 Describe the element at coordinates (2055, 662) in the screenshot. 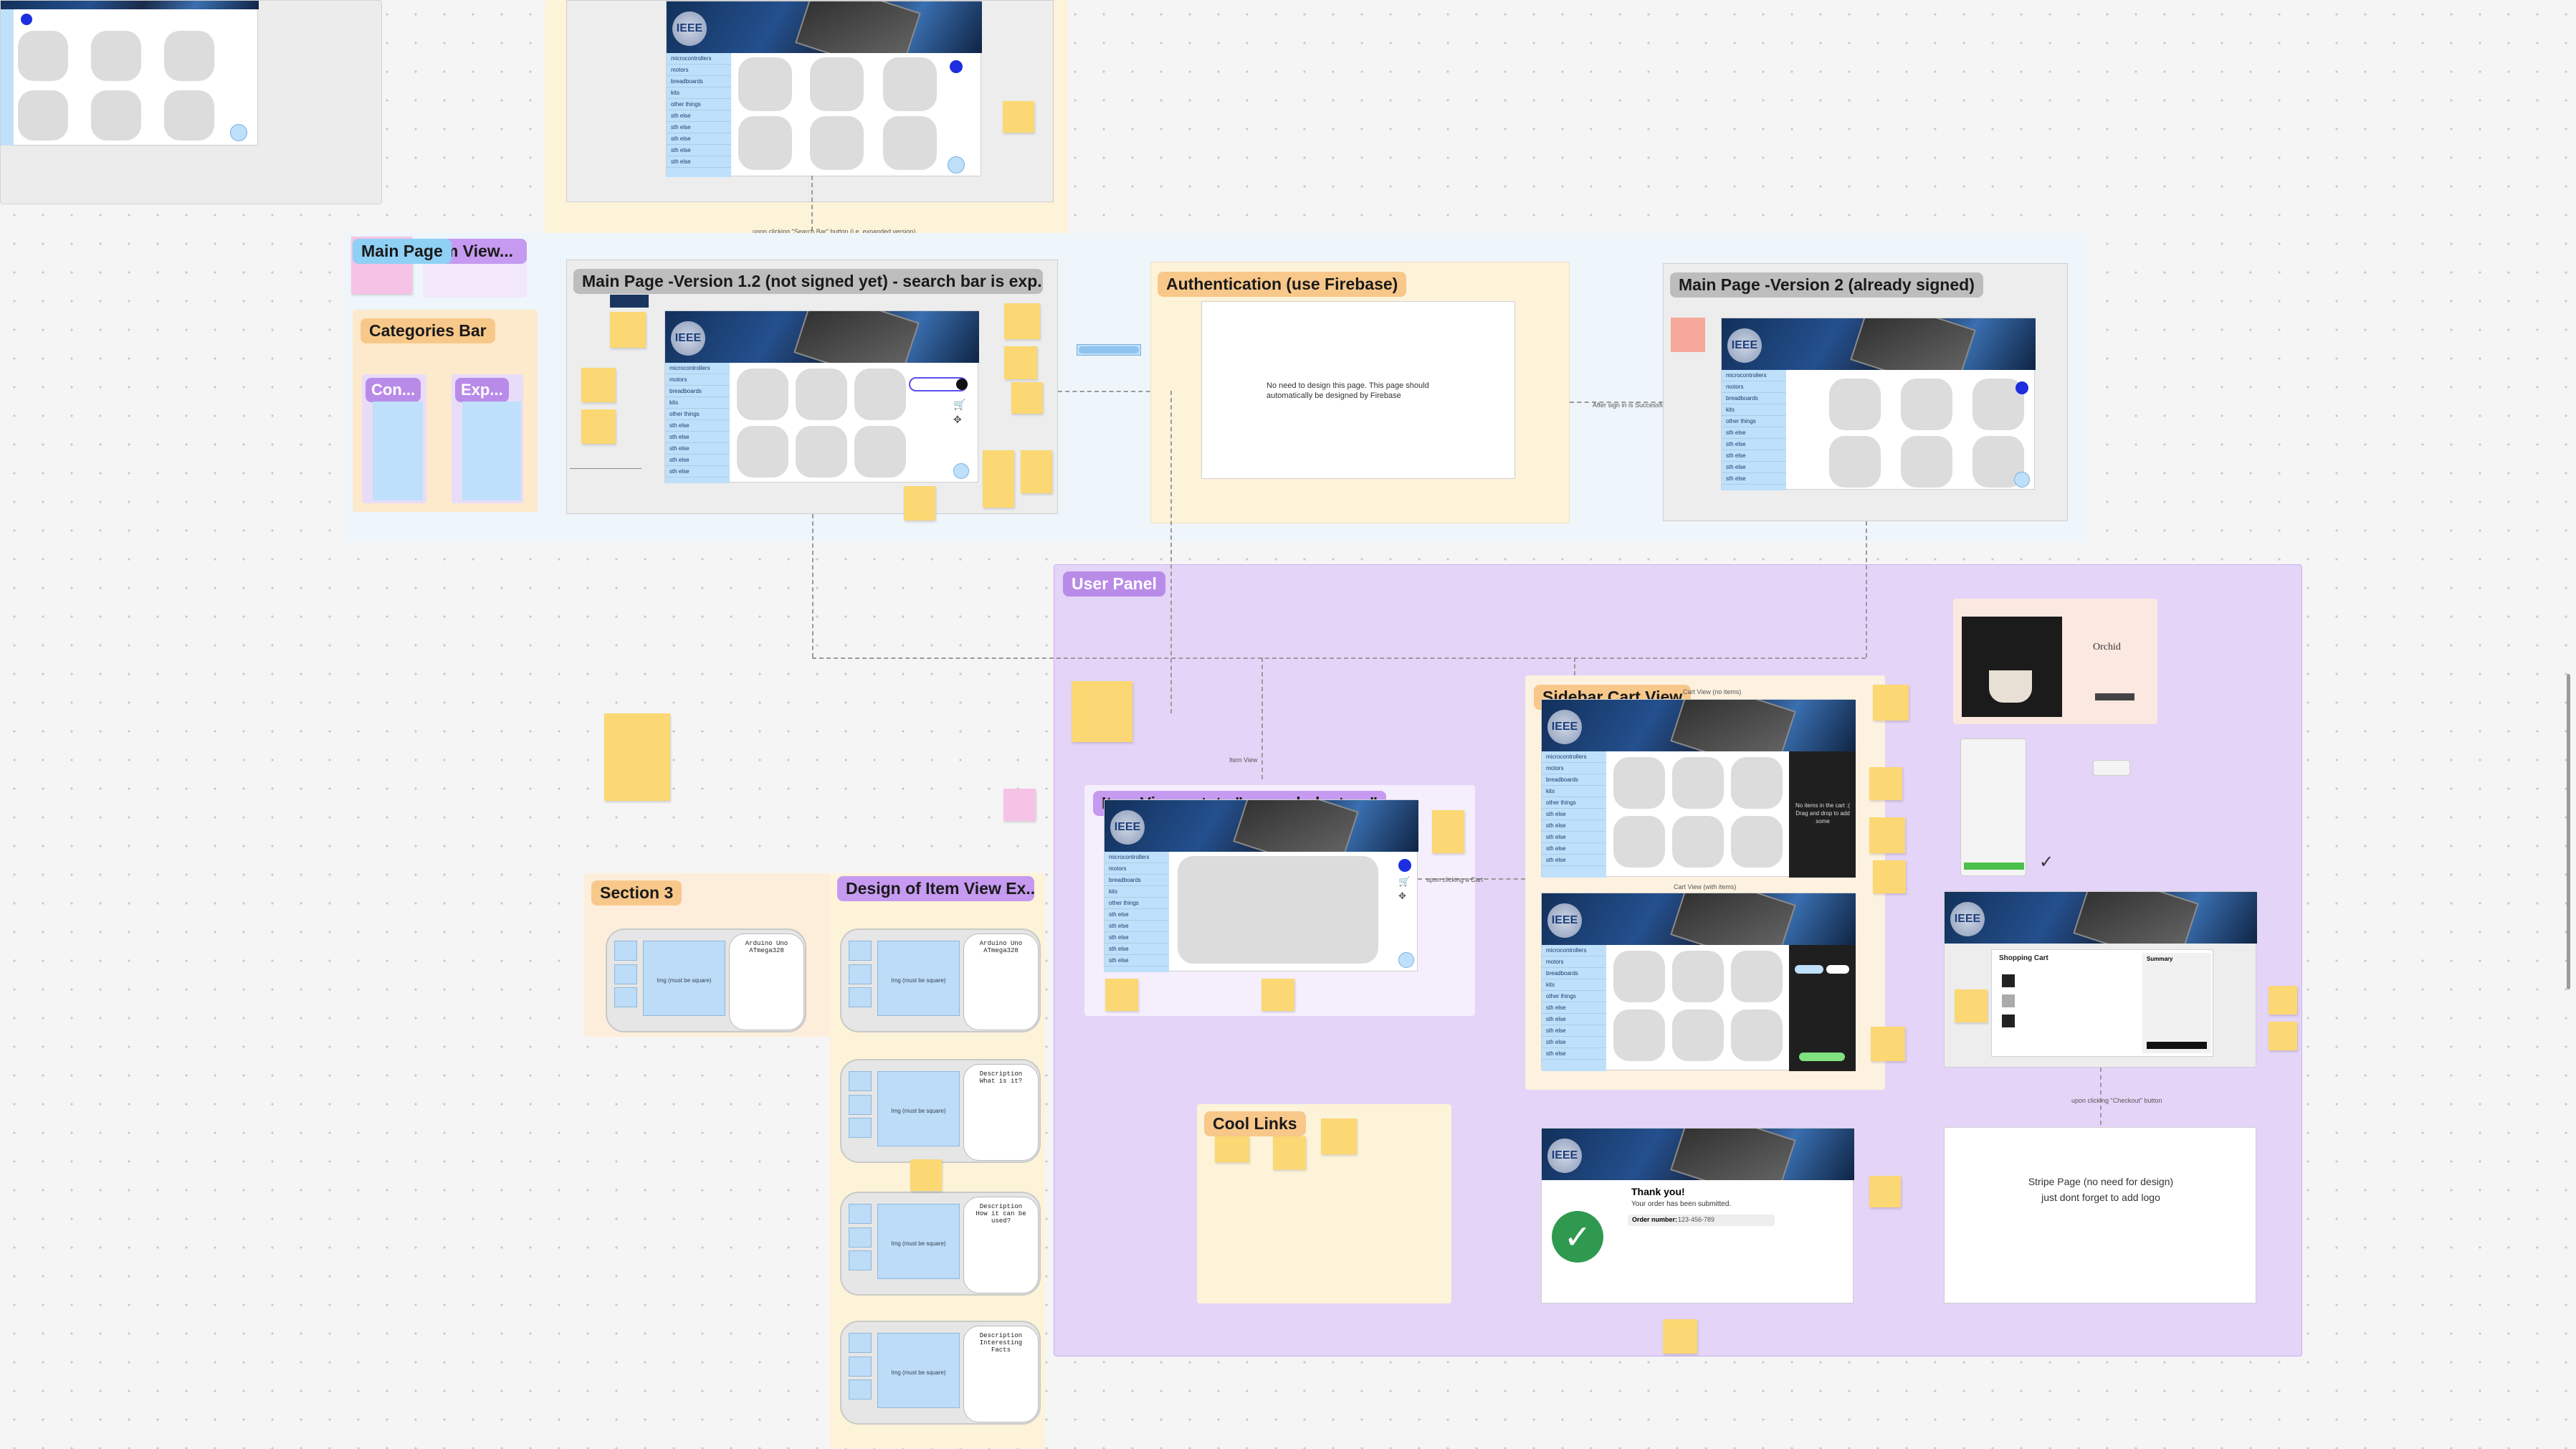

I see `orchid-reference: Orchid` at that location.